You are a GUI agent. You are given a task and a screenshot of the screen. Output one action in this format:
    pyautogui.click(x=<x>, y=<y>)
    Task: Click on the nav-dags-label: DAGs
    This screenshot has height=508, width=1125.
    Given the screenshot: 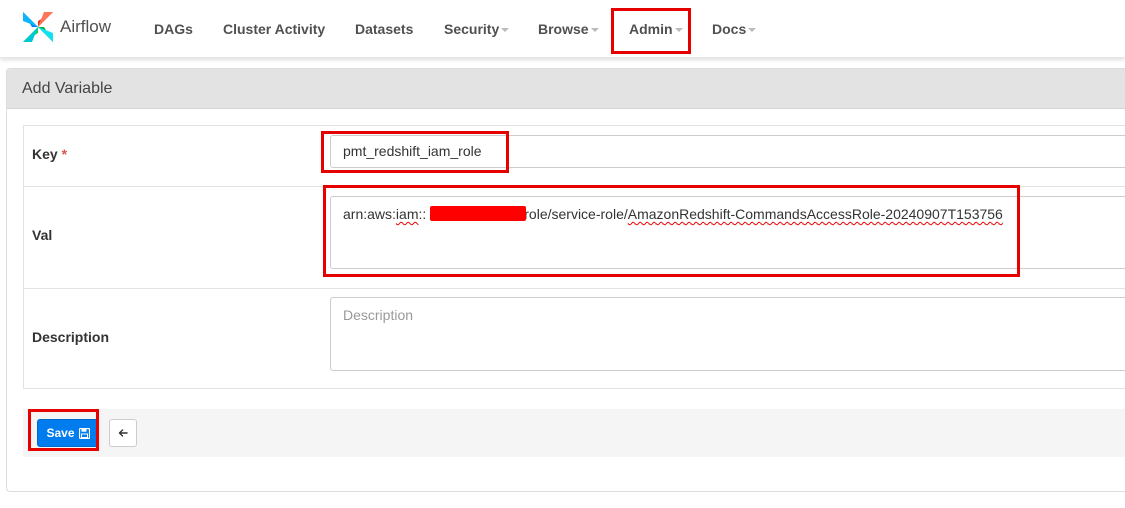 What is the action you would take?
    pyautogui.click(x=173, y=29)
    